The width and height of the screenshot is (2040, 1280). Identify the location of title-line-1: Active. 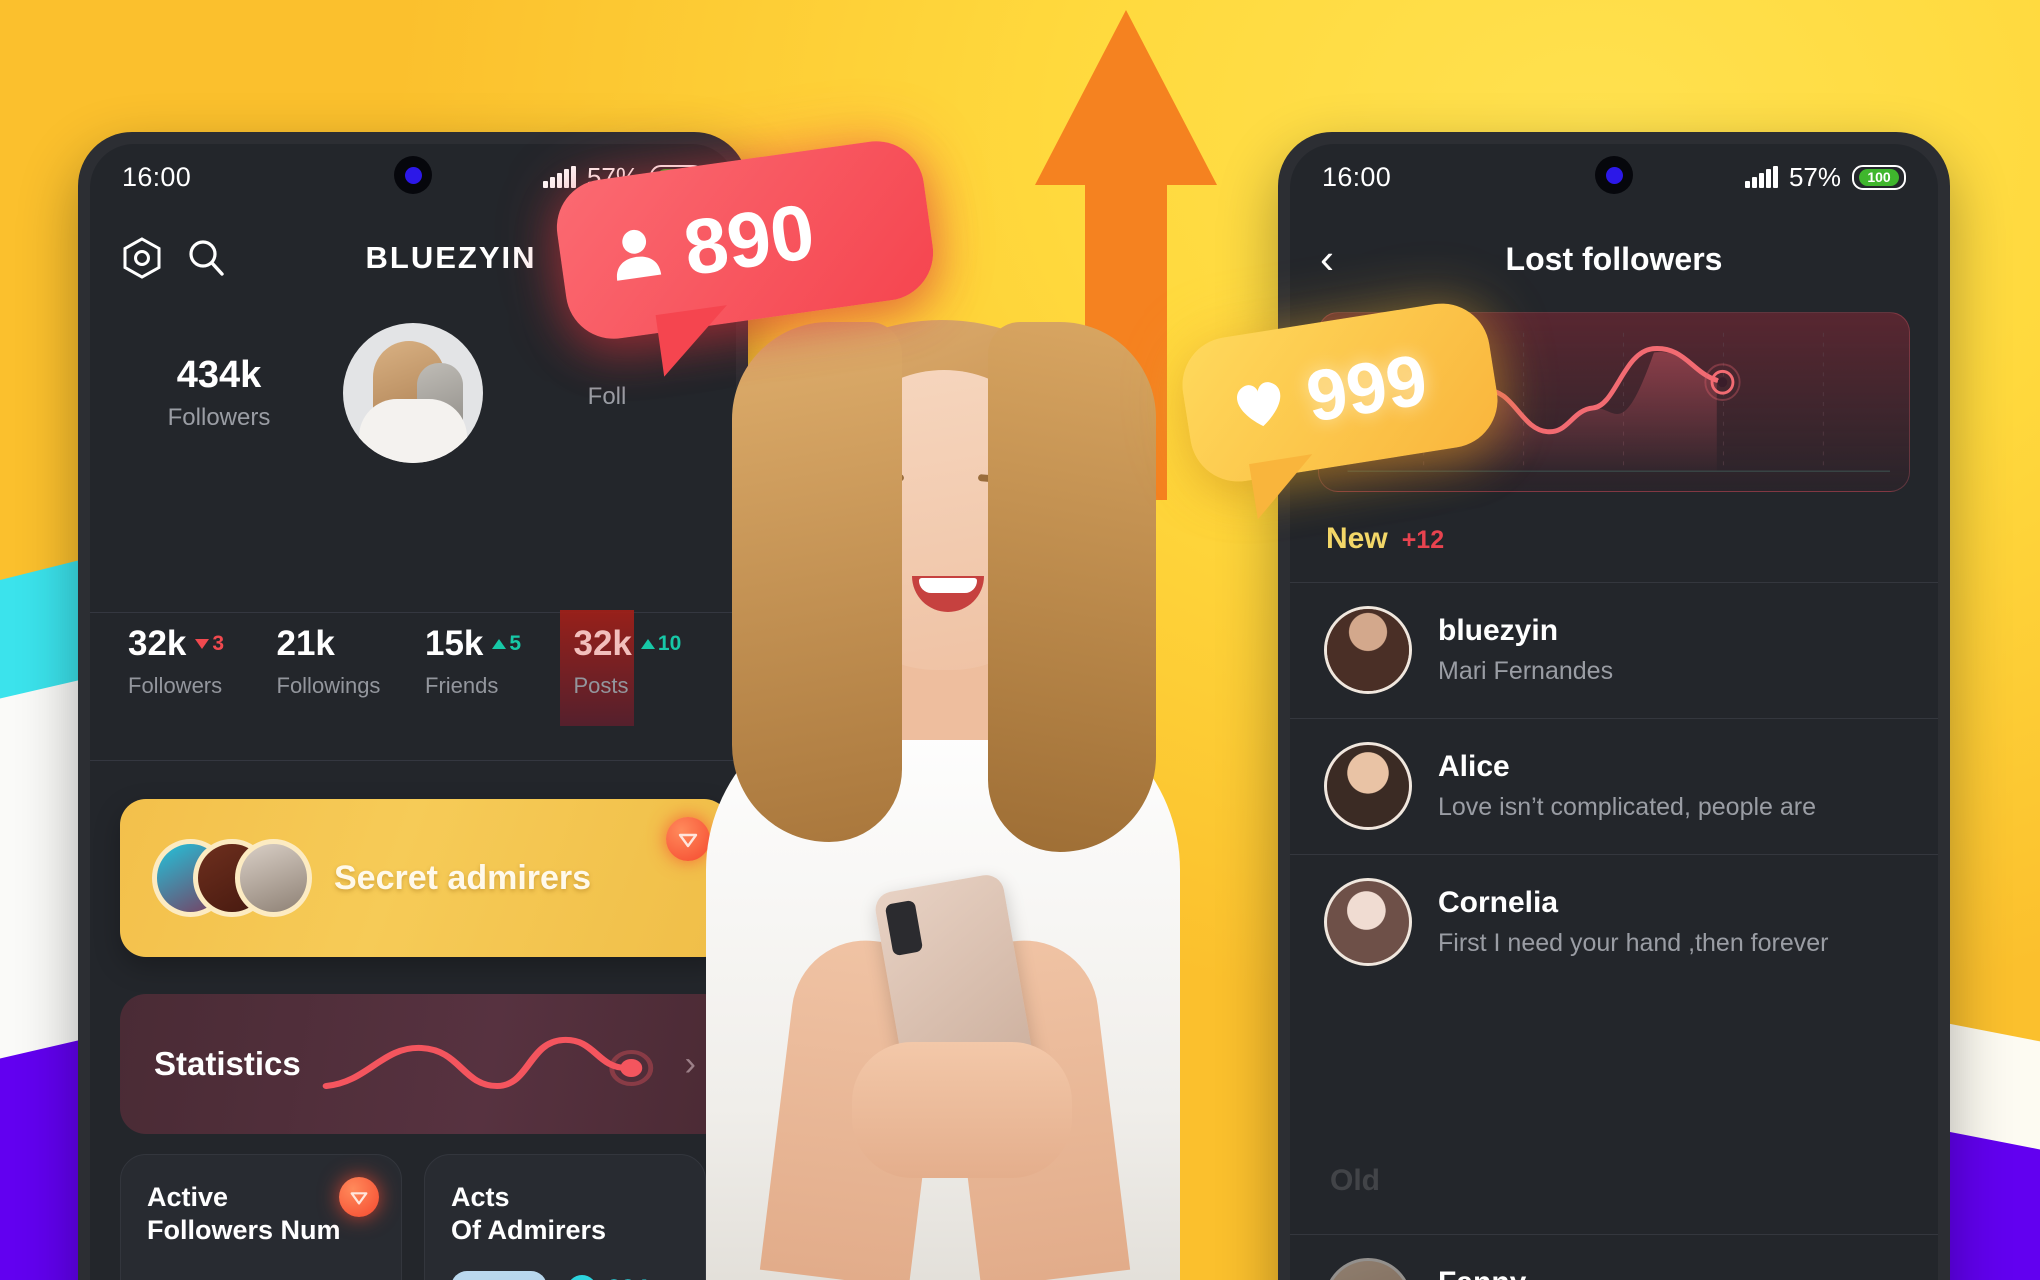
(188, 1197).